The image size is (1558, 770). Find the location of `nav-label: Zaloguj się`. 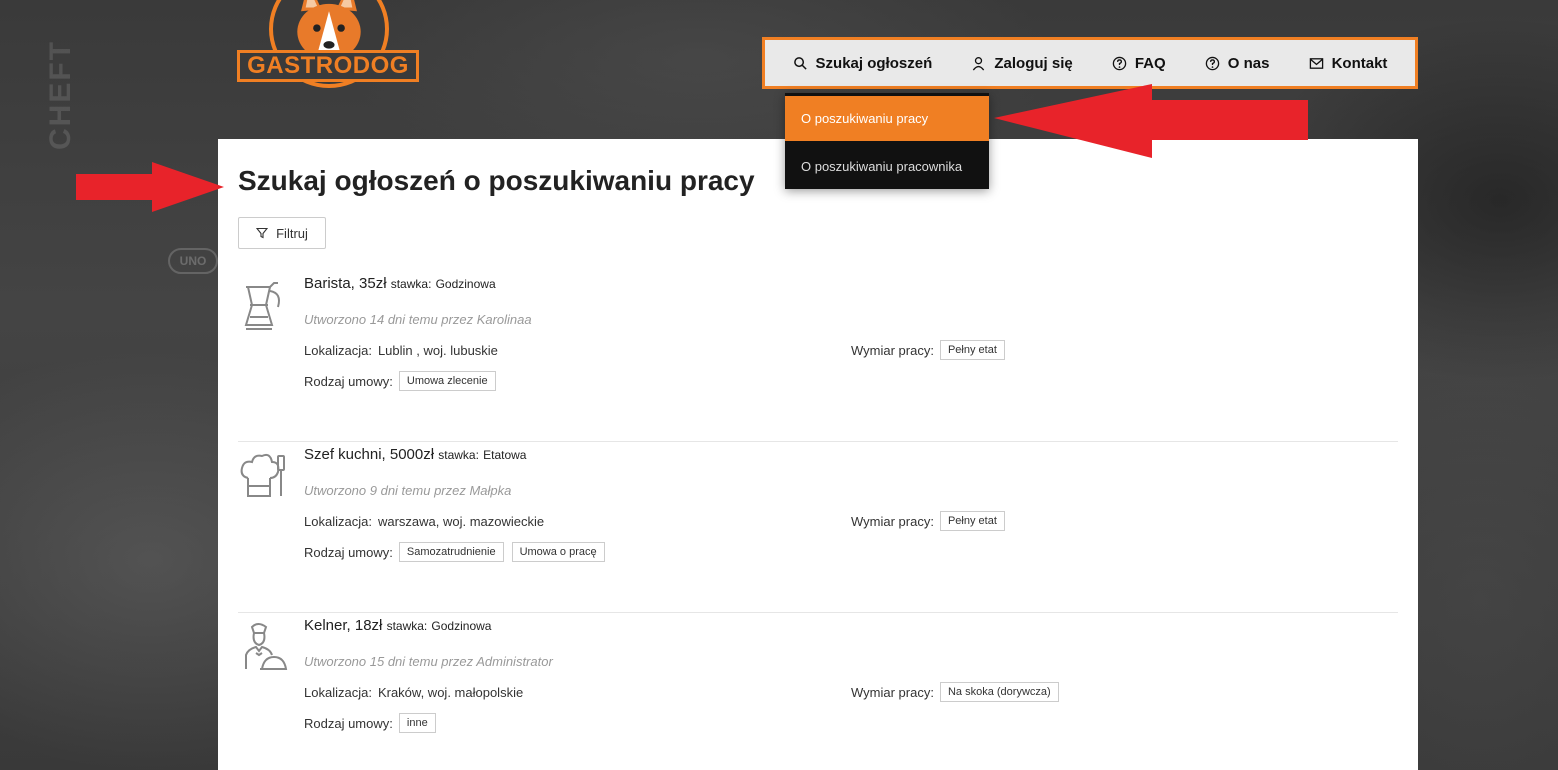

nav-label: Zaloguj się is located at coordinates (1033, 63).